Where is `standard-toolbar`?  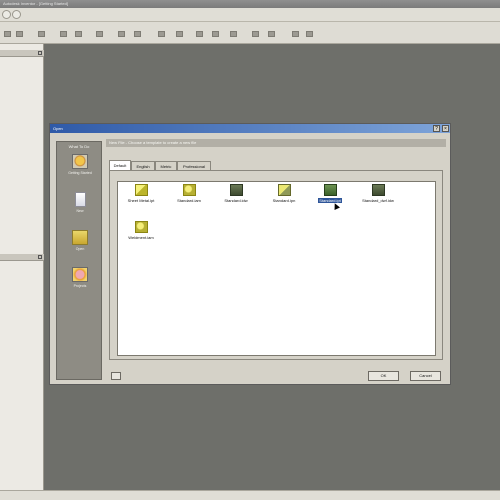
standard-toolbar is located at coordinates (250, 33).